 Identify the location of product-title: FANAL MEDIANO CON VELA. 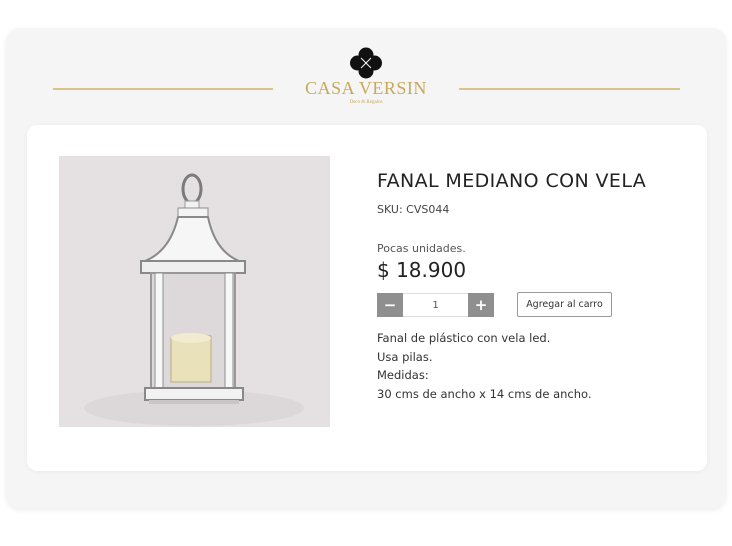
(512, 181).